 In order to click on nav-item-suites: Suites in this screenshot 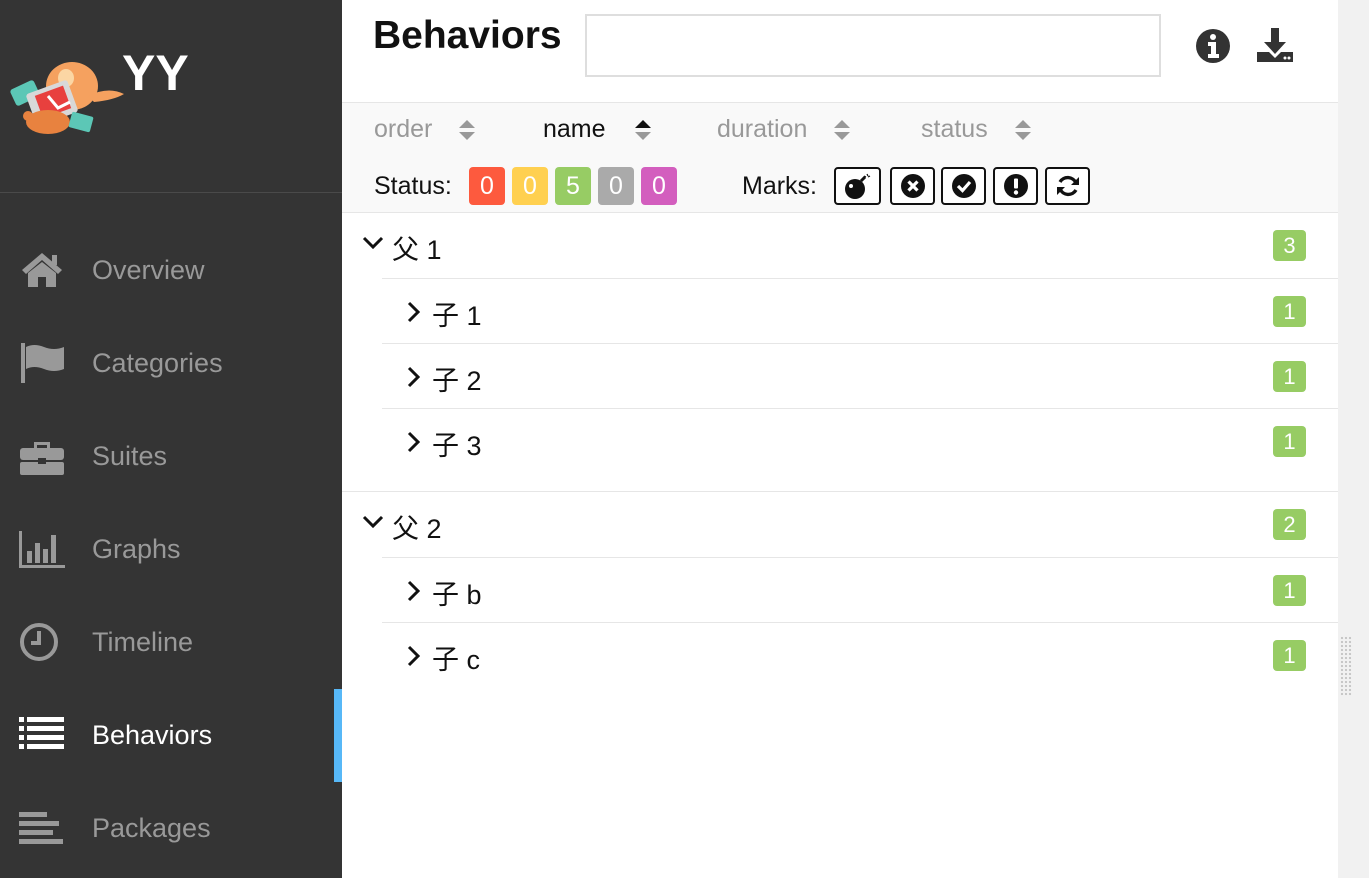, I will do `click(171, 456)`.